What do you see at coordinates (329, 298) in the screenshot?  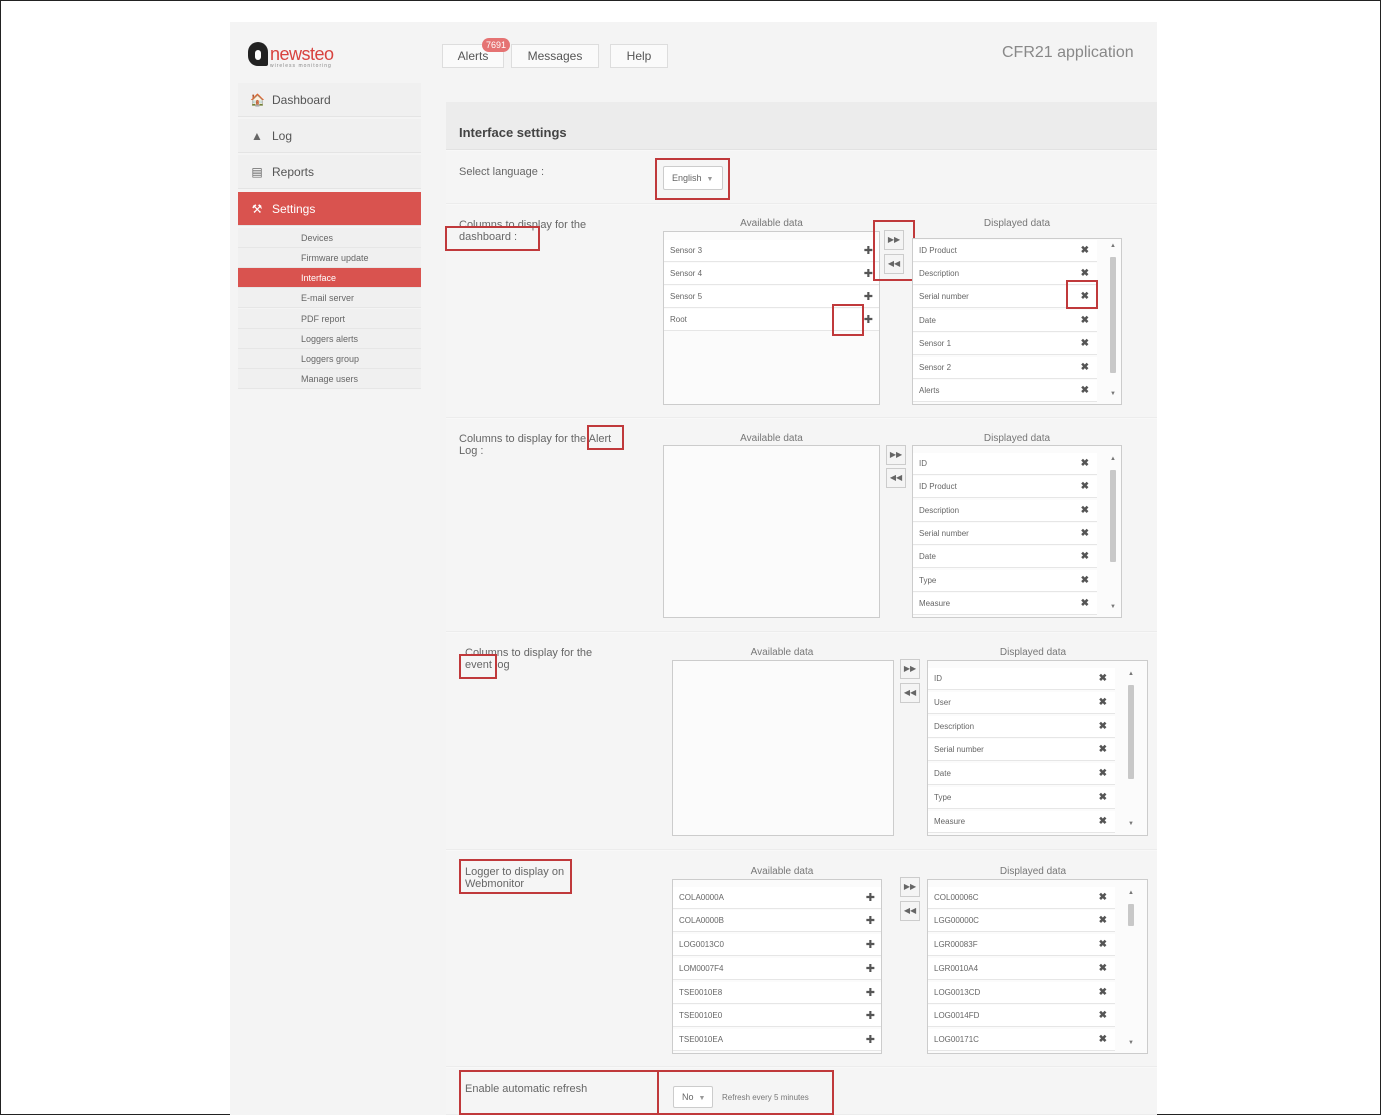 I see `sidebar-subitem-email-server: E-mail server` at bounding box center [329, 298].